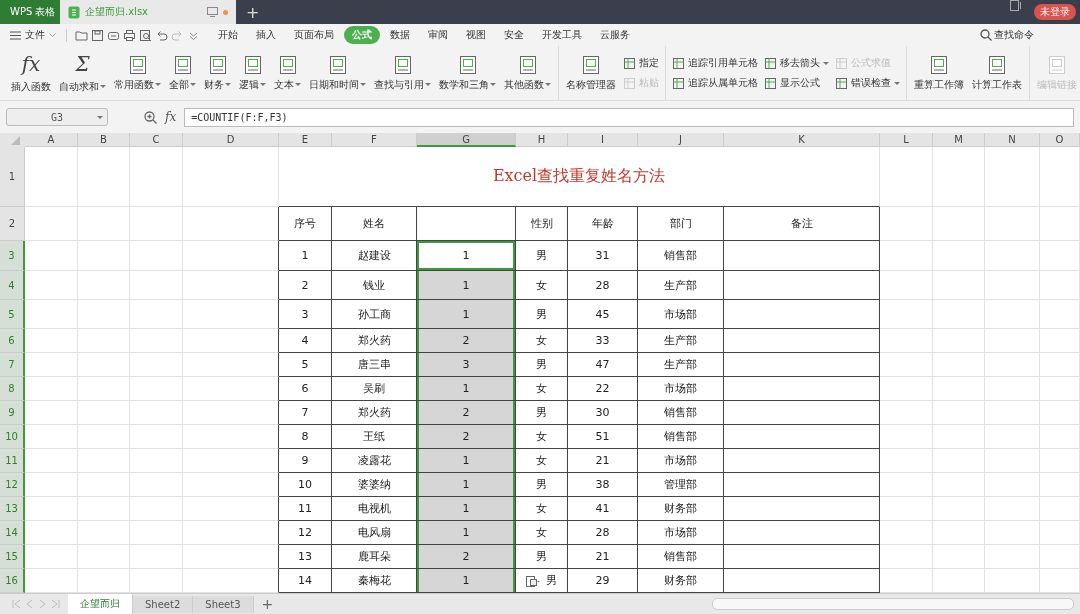 The height and width of the screenshot is (614, 1080). What do you see at coordinates (57, 117) in the screenshot?
I see `name-box: G3` at bounding box center [57, 117].